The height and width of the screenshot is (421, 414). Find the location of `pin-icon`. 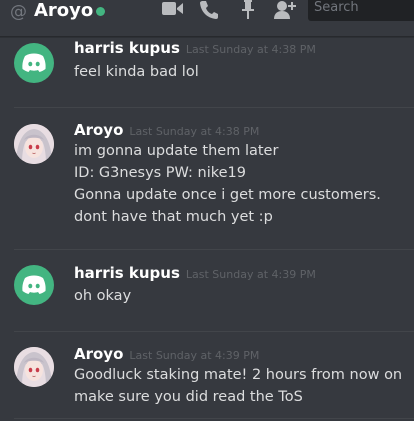

pin-icon is located at coordinates (248, 12).